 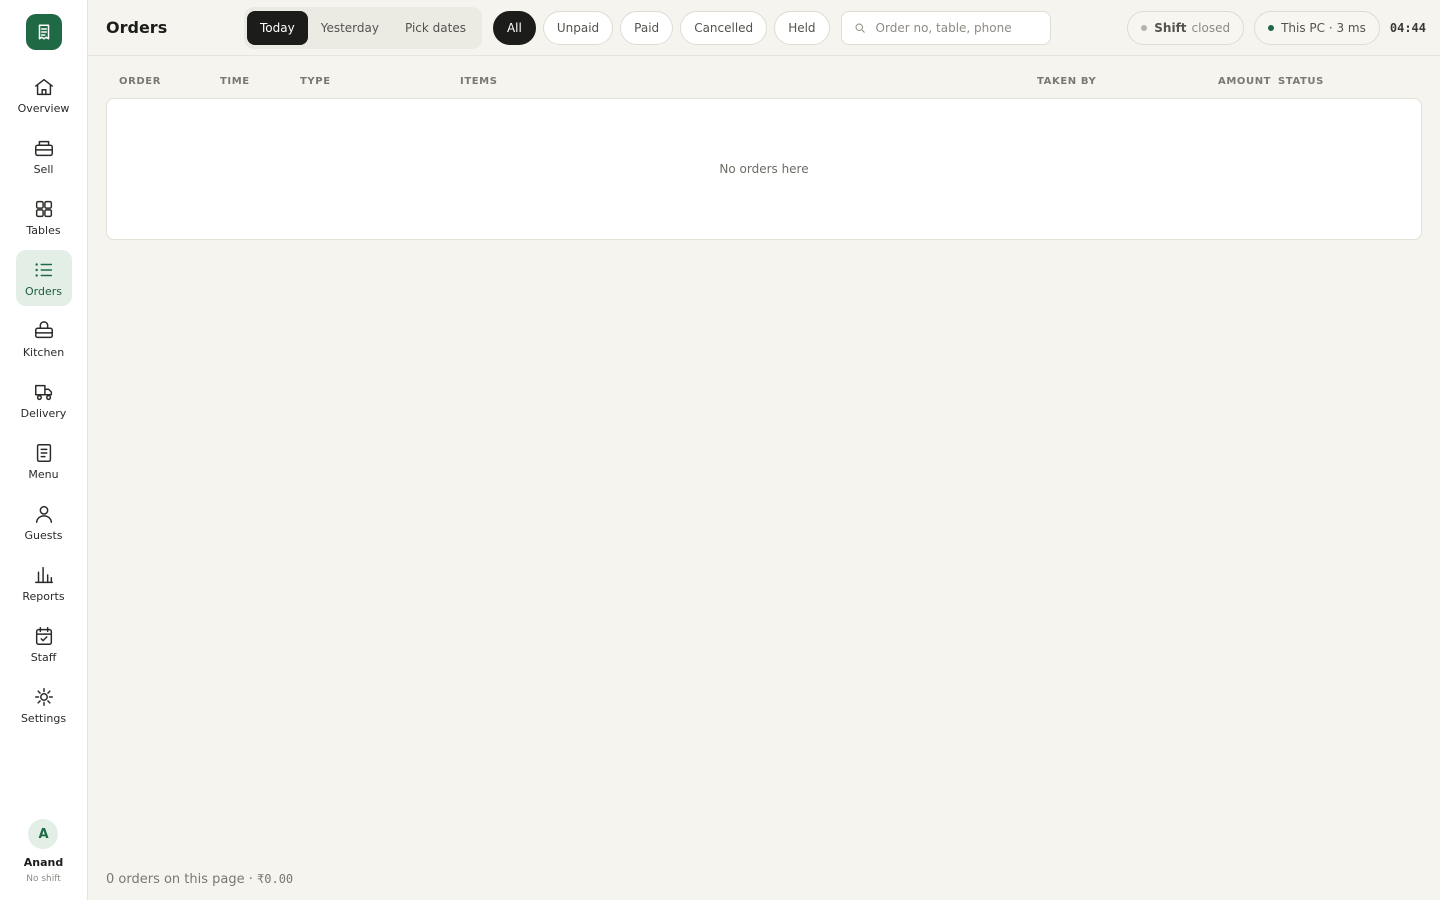 What do you see at coordinates (43, 329) in the screenshot?
I see `basket-icon` at bounding box center [43, 329].